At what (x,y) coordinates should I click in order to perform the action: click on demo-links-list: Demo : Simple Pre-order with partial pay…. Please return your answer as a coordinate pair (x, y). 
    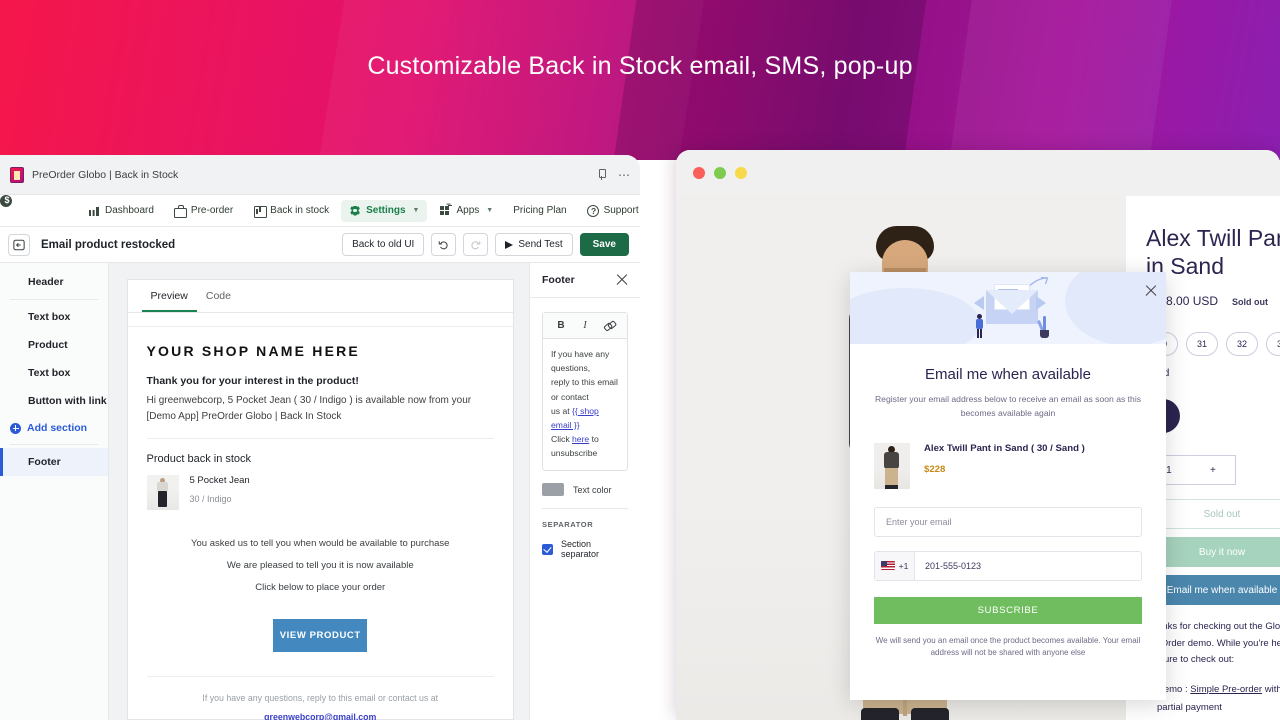
    Looking at the image, I should click on (1213, 700).